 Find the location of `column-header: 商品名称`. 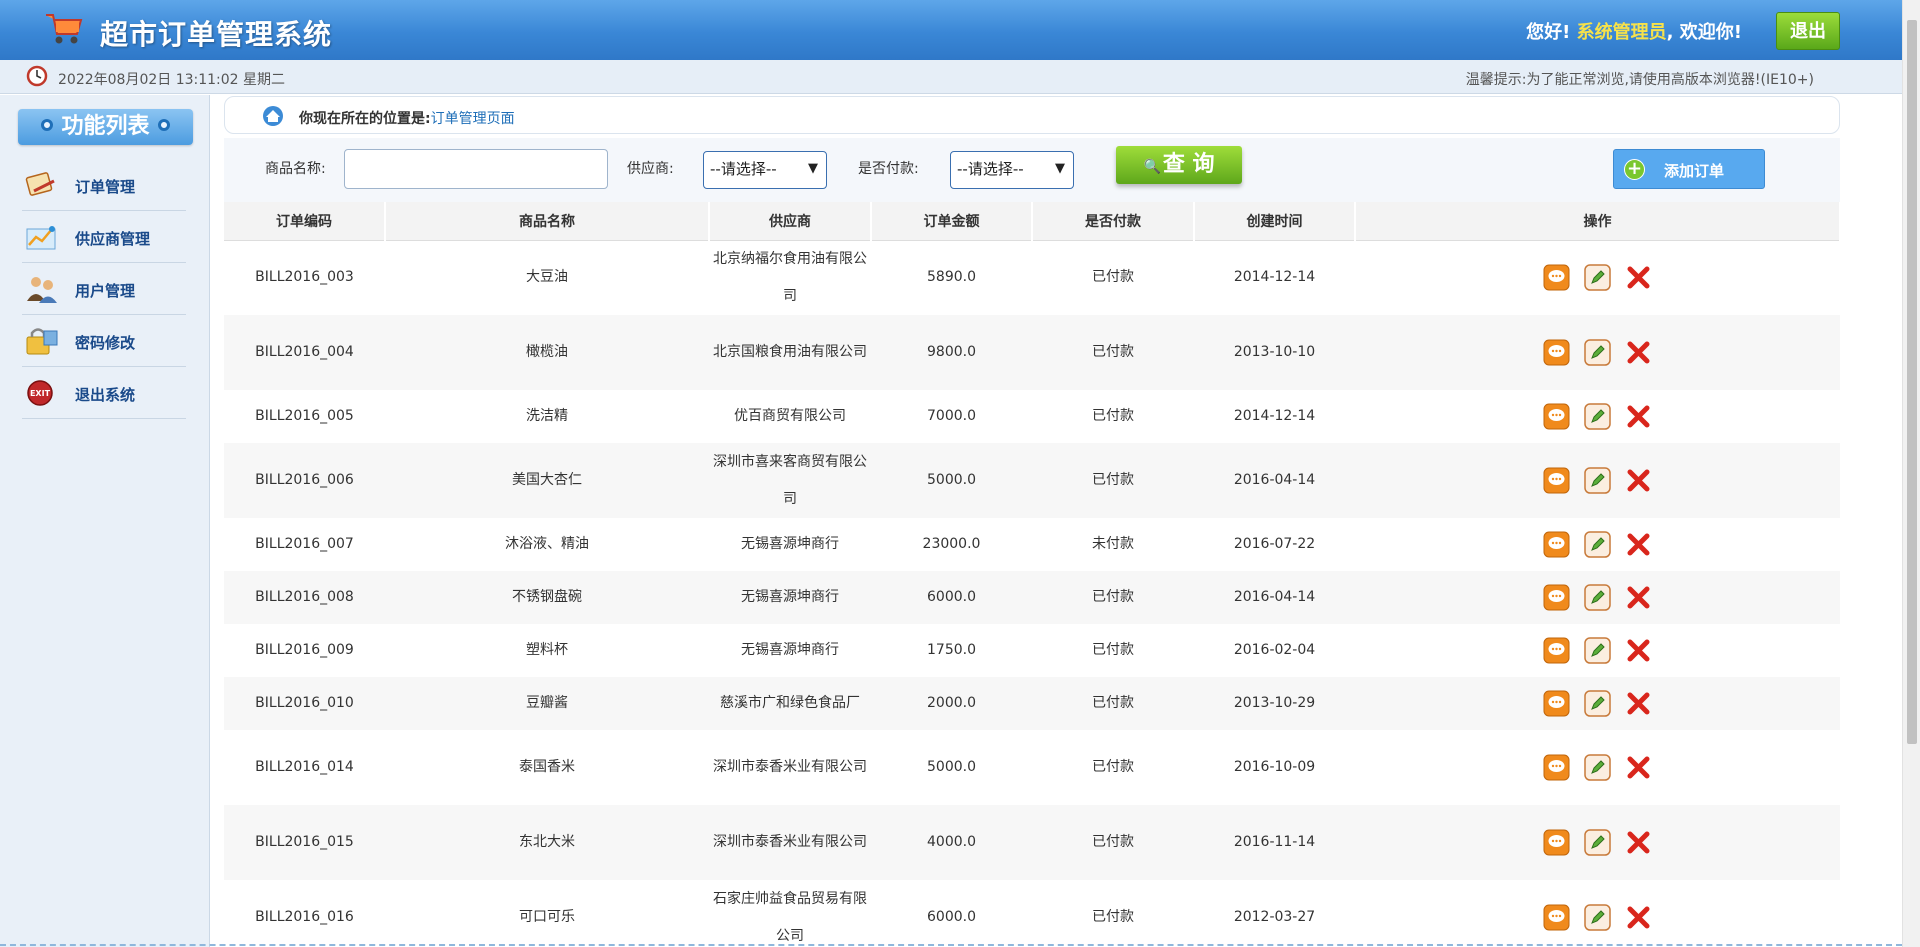

column-header: 商品名称 is located at coordinates (547, 221).